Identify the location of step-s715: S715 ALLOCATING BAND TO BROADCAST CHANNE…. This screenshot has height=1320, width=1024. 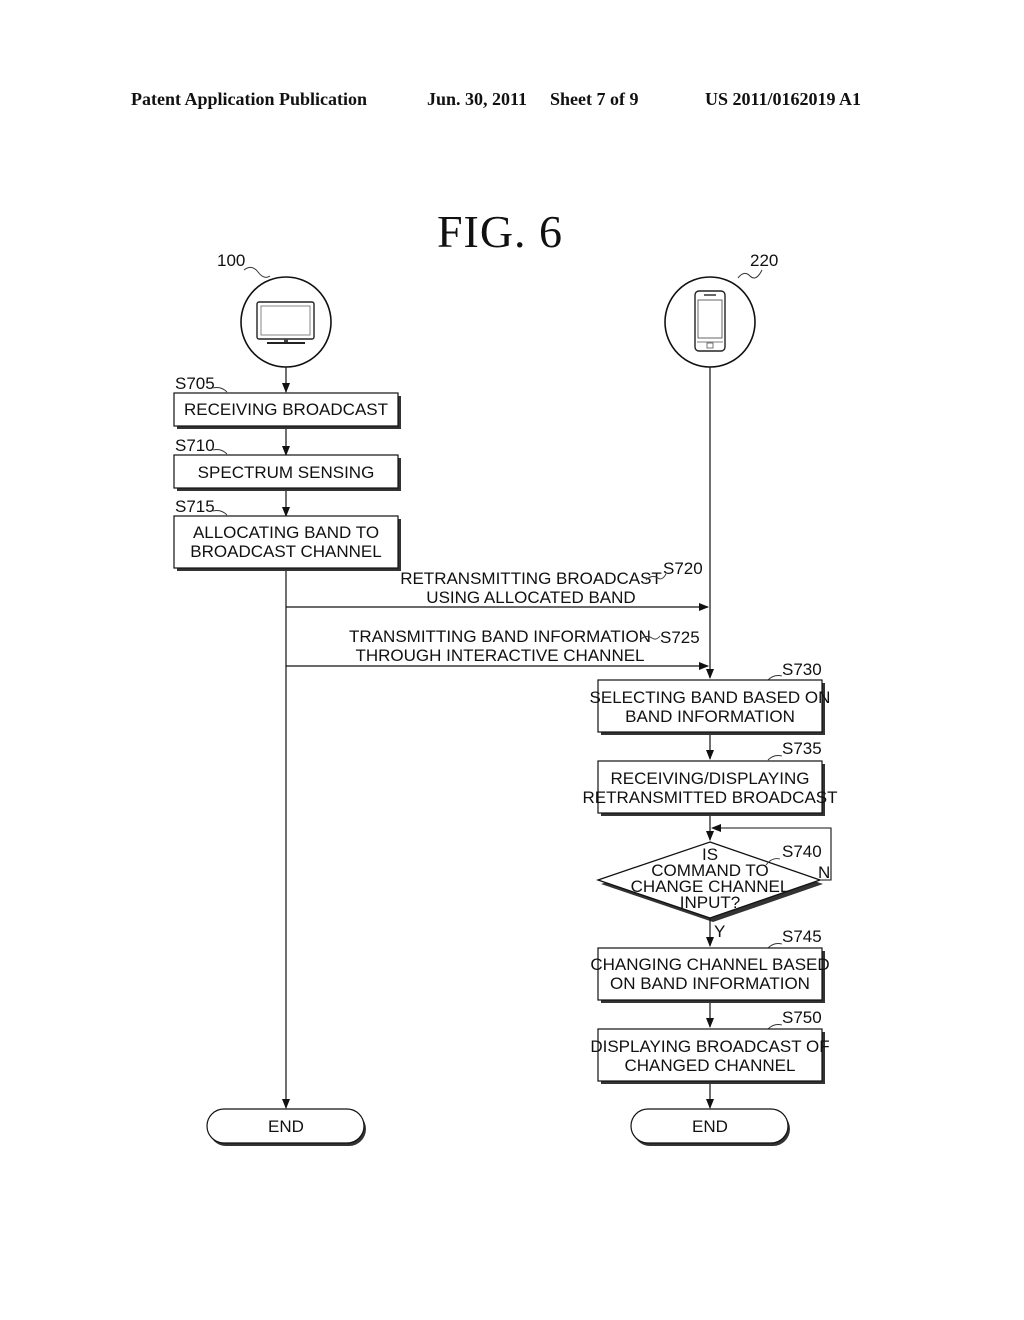
(287, 534).